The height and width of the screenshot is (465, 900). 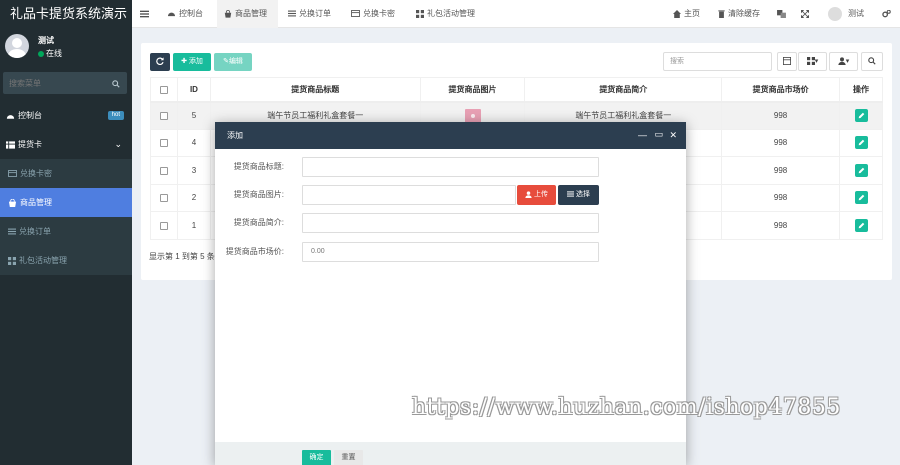 I want to click on translate-icon, so click(x=781, y=13).